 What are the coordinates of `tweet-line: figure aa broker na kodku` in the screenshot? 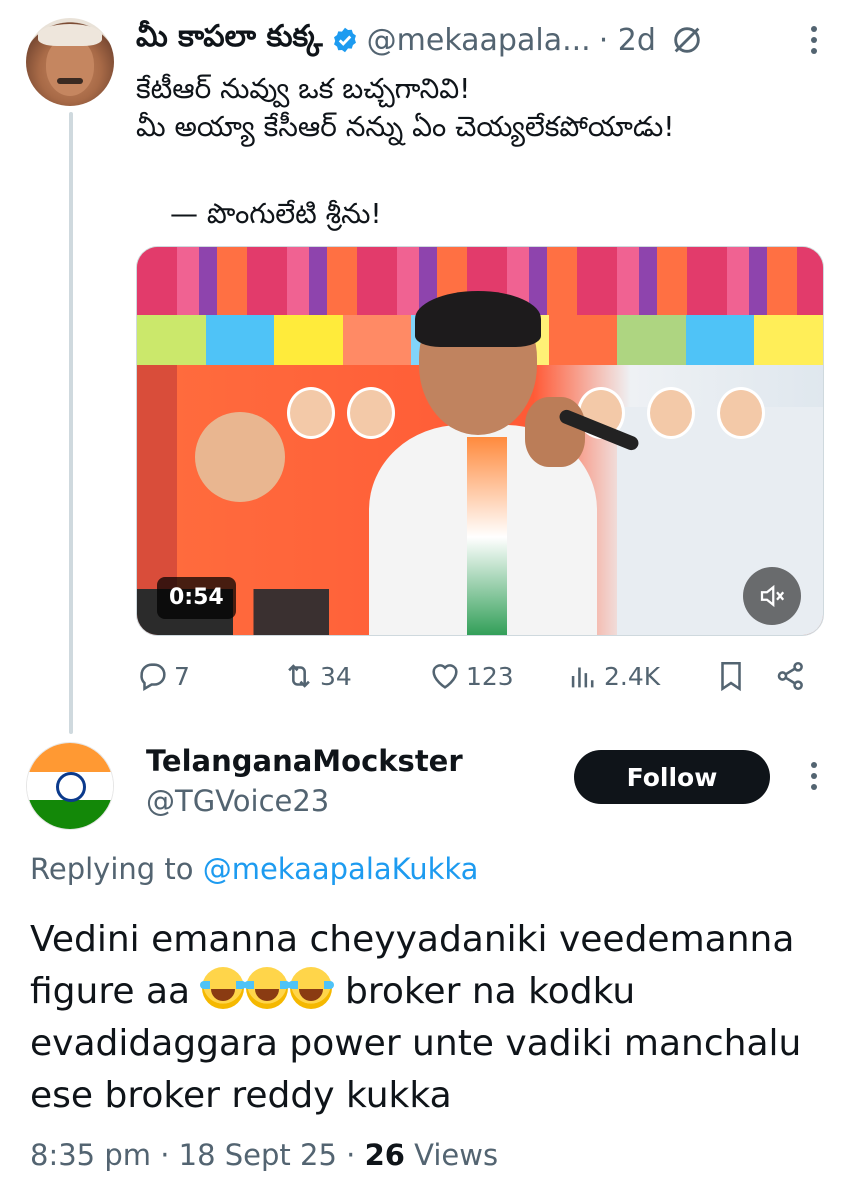 It's located at (430, 992).